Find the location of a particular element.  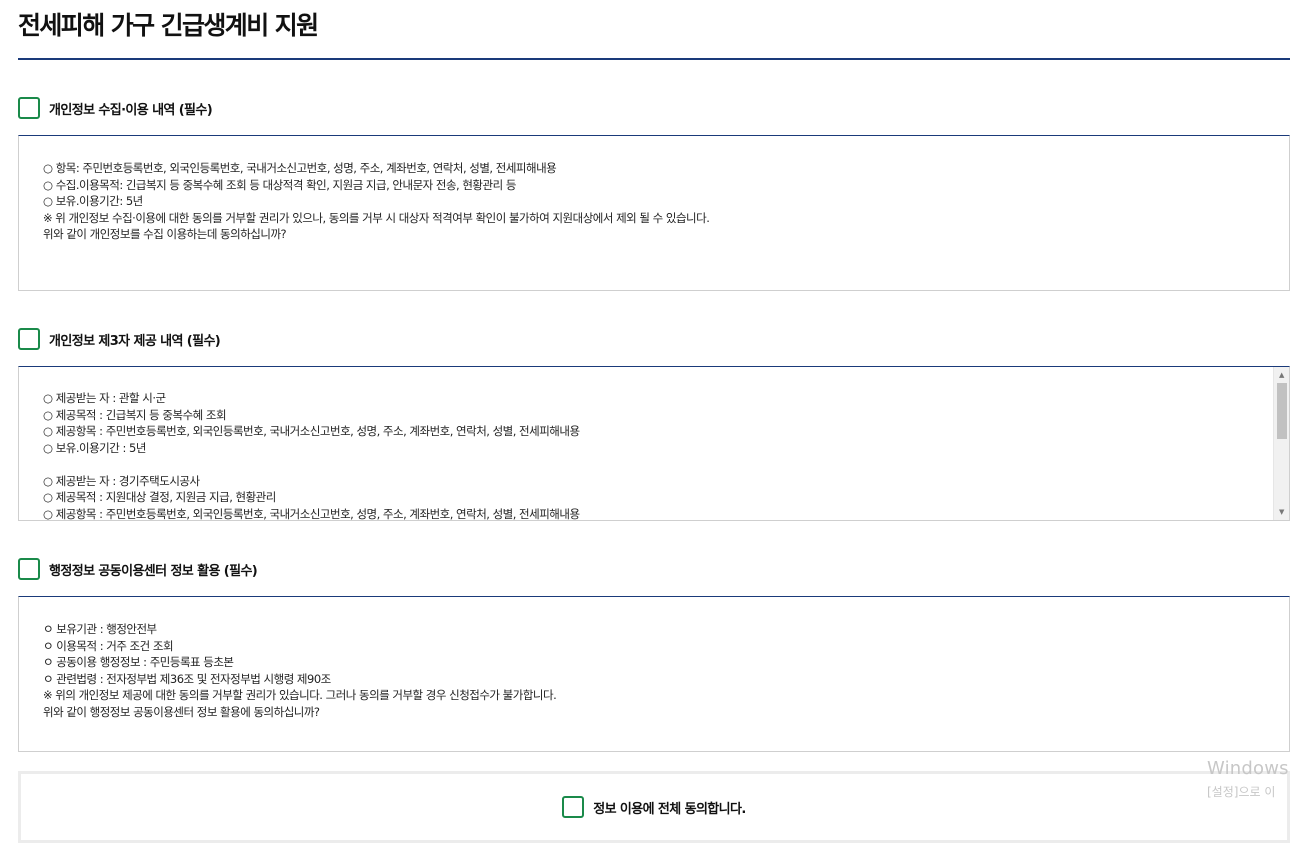

agree-all-panel: 정보 이용에 전체 동의합니다. is located at coordinates (654, 807).